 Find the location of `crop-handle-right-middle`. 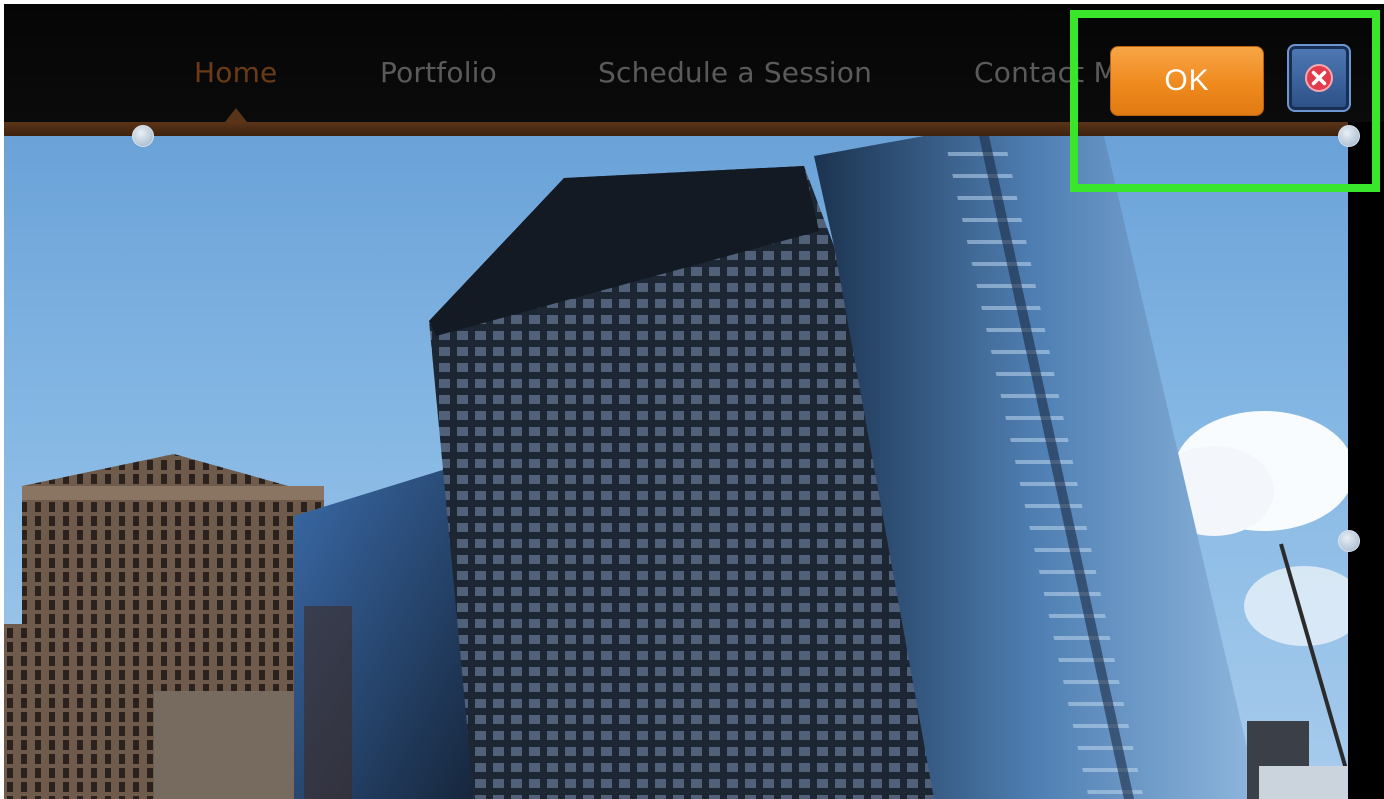

crop-handle-right-middle is located at coordinates (1349, 541).